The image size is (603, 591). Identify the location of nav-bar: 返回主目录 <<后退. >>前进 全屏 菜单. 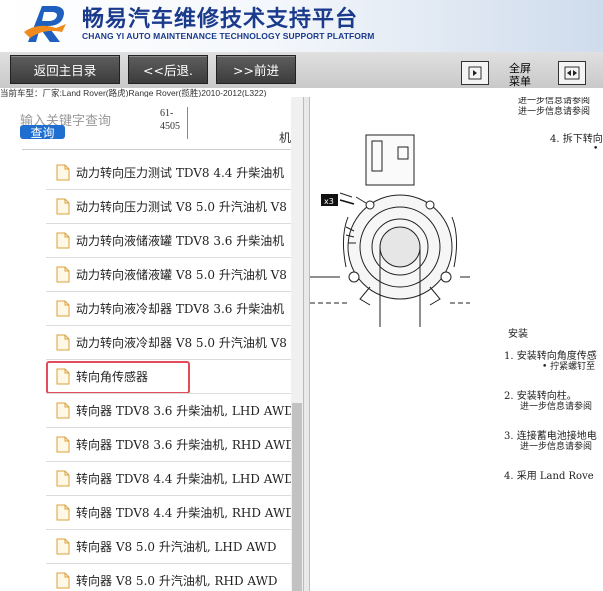
(301, 70).